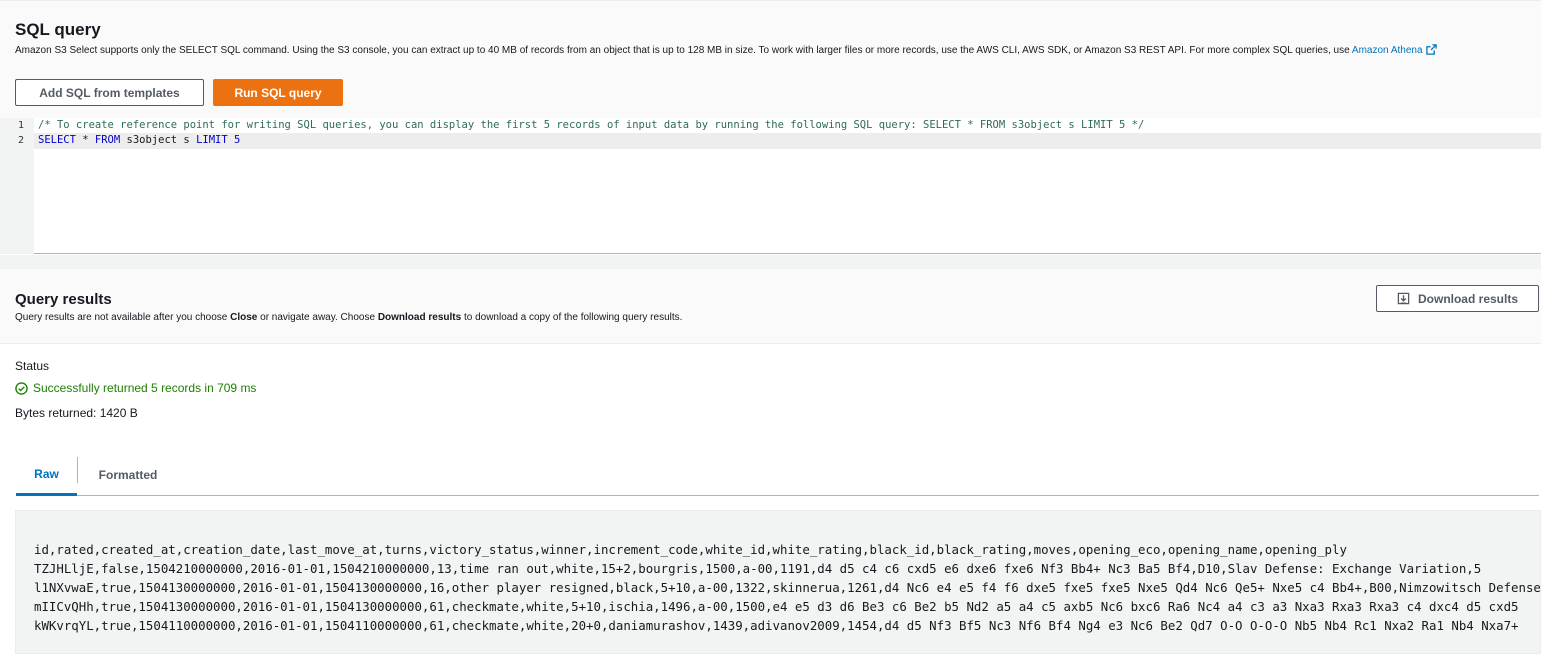 The height and width of the screenshot is (654, 1541). I want to click on amazon-athena-link-label: Amazon Athena, so click(1387, 50).